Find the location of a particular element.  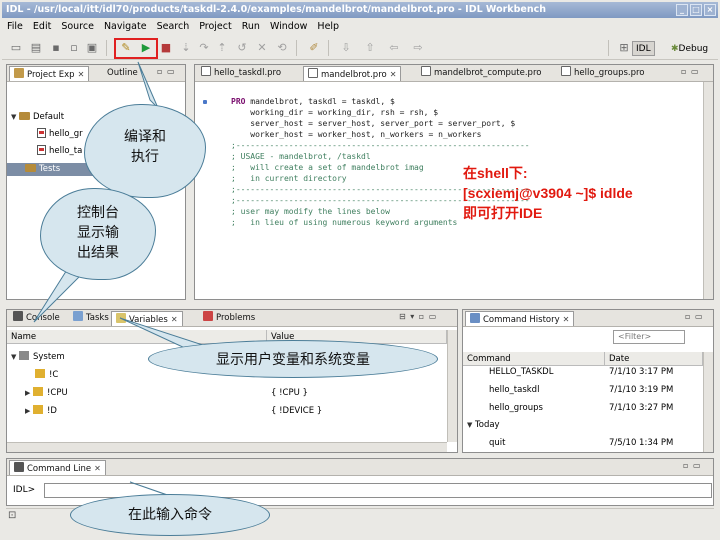

callout-input-command-text: 在此输入命令 is located at coordinates (170, 515).